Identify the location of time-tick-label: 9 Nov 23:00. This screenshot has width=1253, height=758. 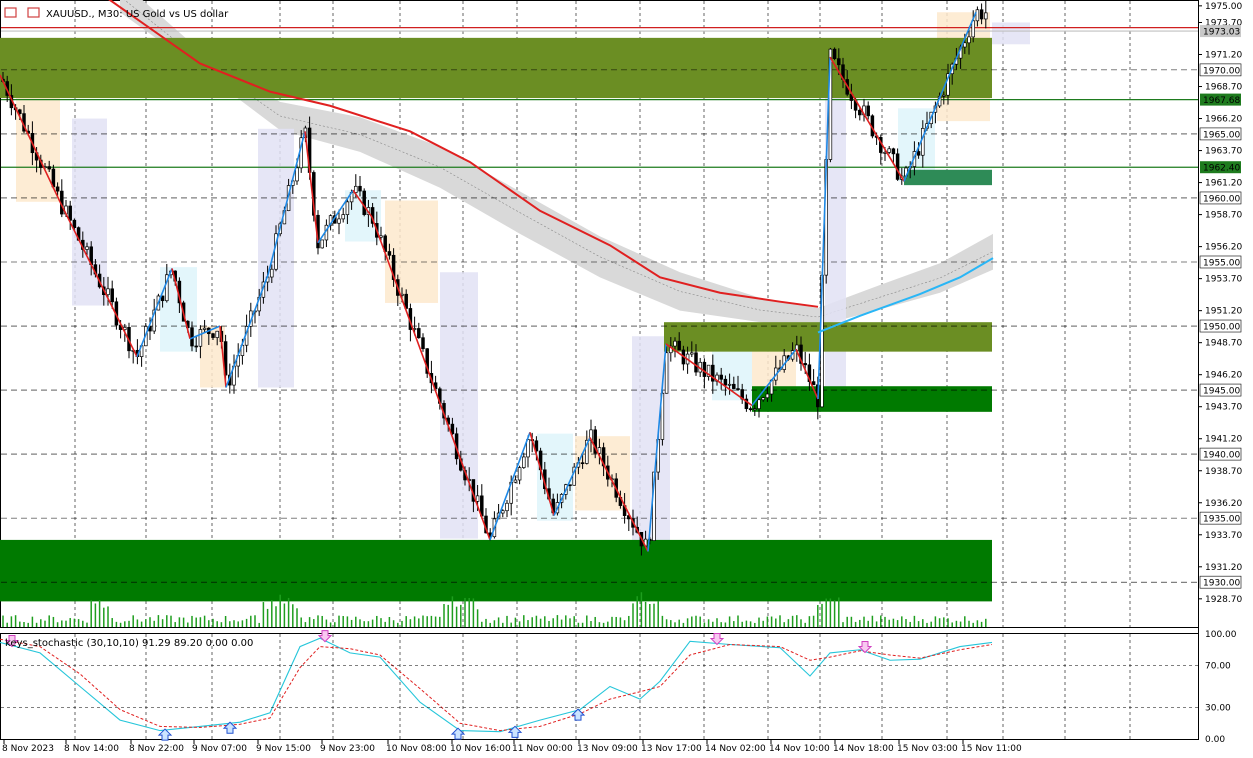
(347, 749).